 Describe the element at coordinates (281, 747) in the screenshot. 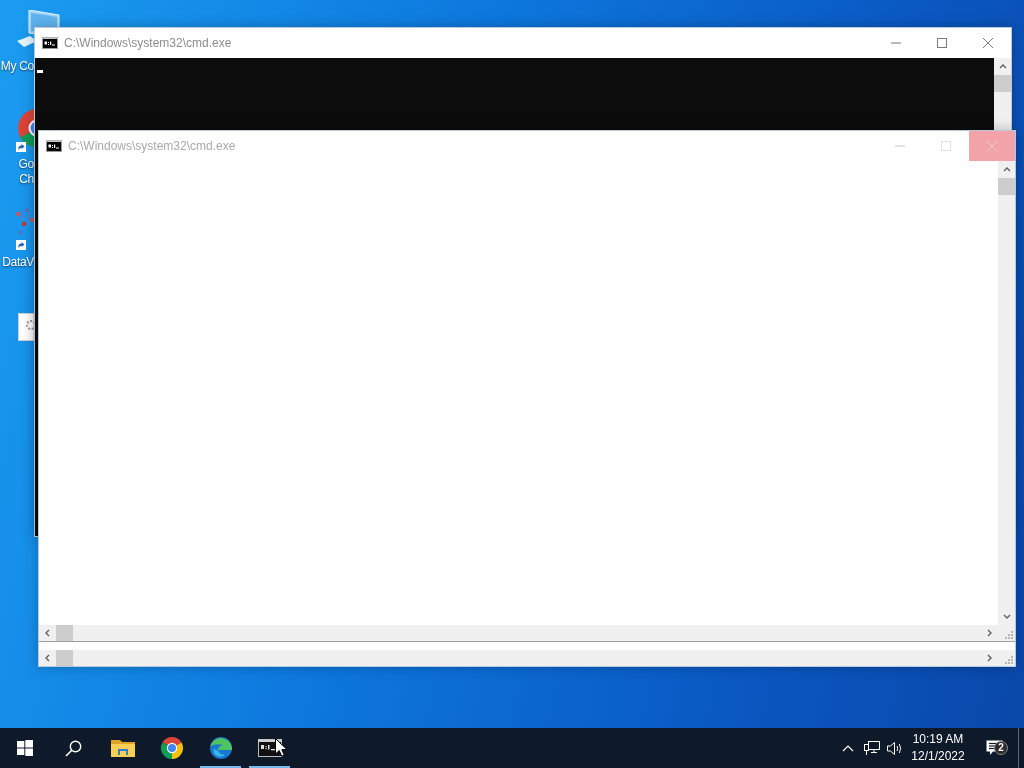

I see `mouse-pointer-icon` at that location.